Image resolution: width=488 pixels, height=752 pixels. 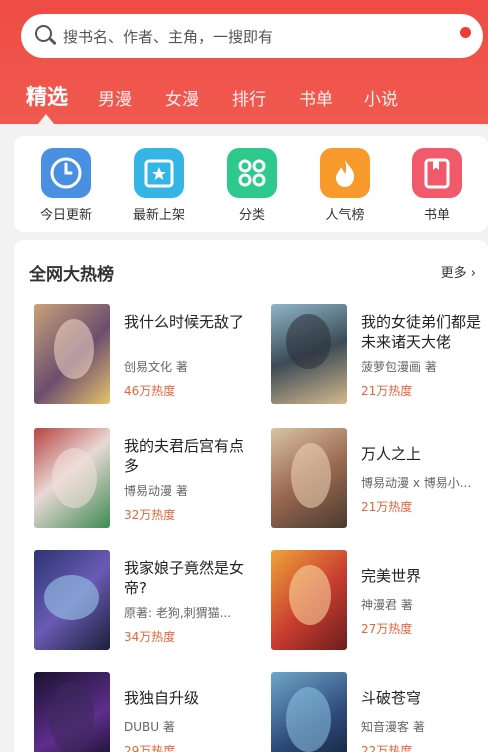 What do you see at coordinates (316, 97) in the screenshot?
I see `tab-booklist: 书单` at bounding box center [316, 97].